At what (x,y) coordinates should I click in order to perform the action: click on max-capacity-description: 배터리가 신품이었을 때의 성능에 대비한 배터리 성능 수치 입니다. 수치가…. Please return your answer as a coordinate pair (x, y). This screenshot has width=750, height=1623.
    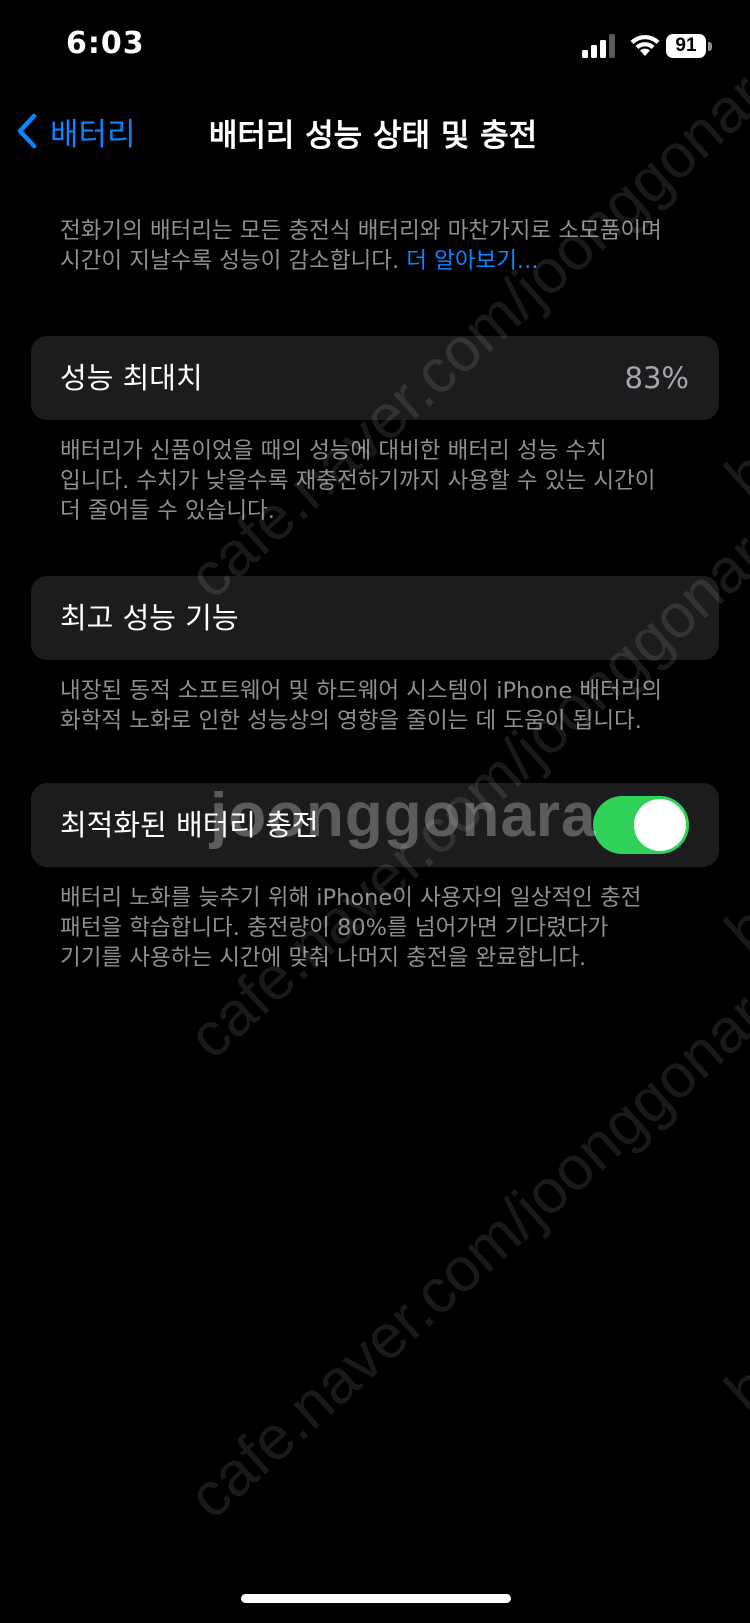
    Looking at the image, I should click on (380, 481).